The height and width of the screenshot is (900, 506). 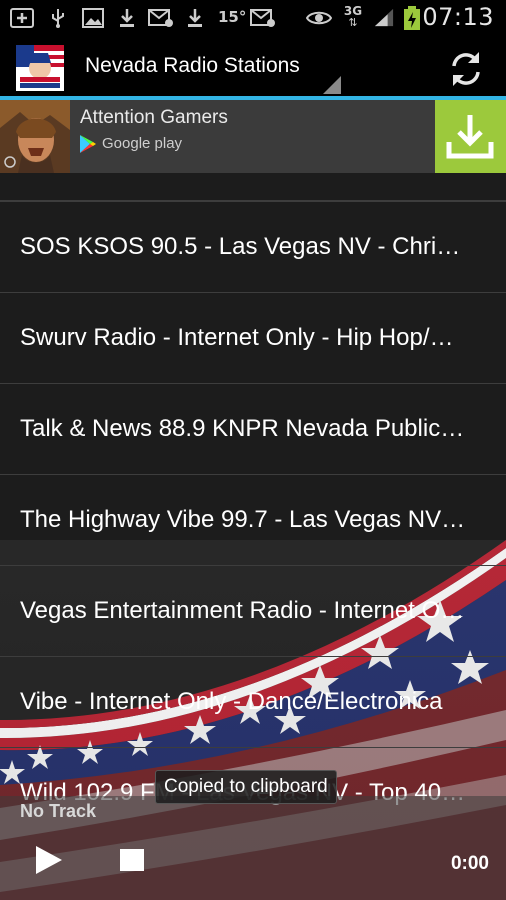 I want to click on network-icon: 3G ⇅, so click(x=353, y=16).